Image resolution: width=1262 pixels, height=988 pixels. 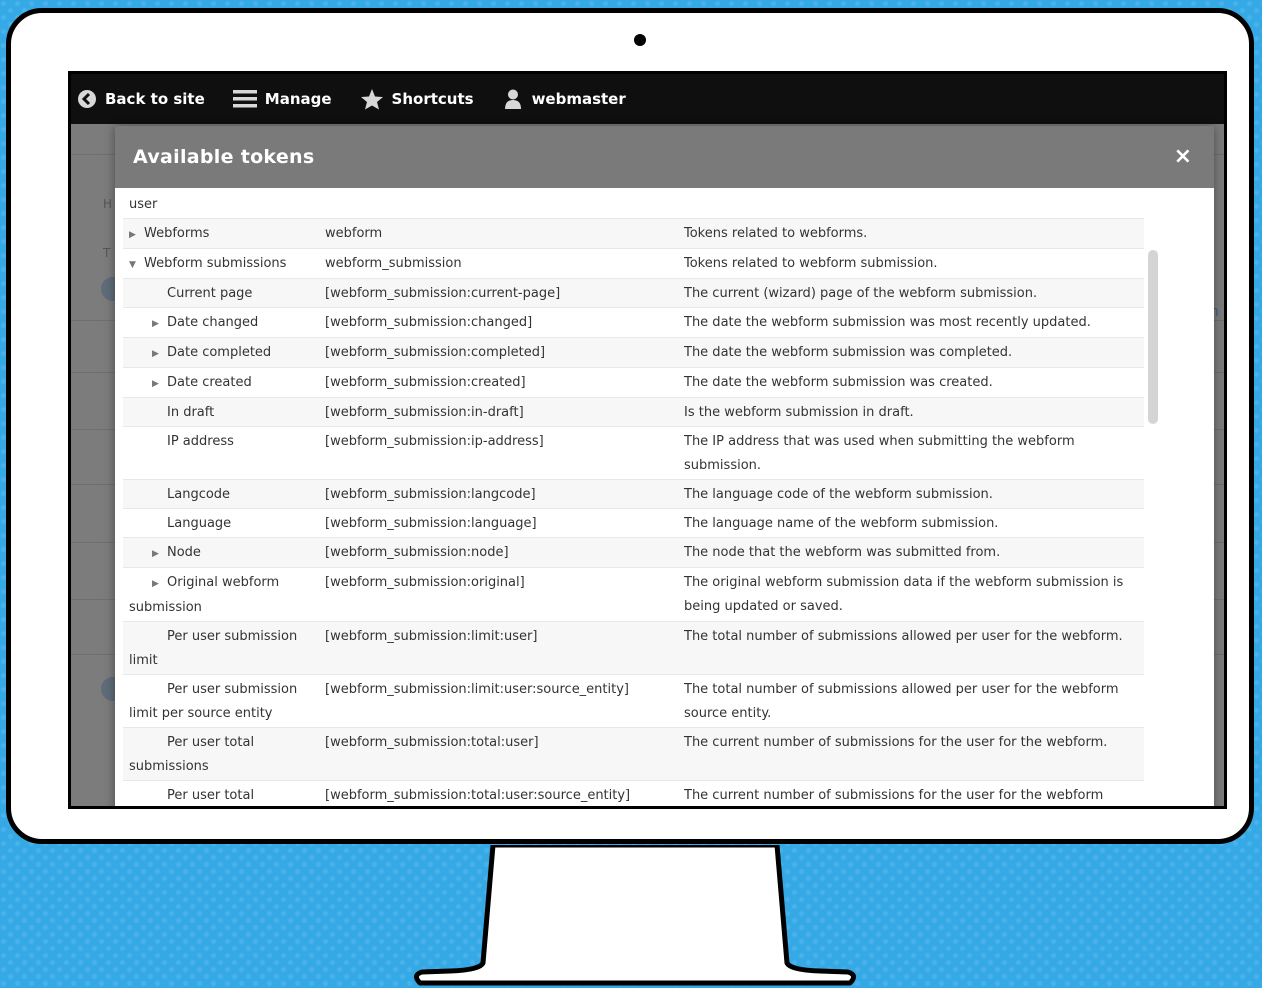 I want to click on token-name-cell: In draft, so click(x=221, y=412).